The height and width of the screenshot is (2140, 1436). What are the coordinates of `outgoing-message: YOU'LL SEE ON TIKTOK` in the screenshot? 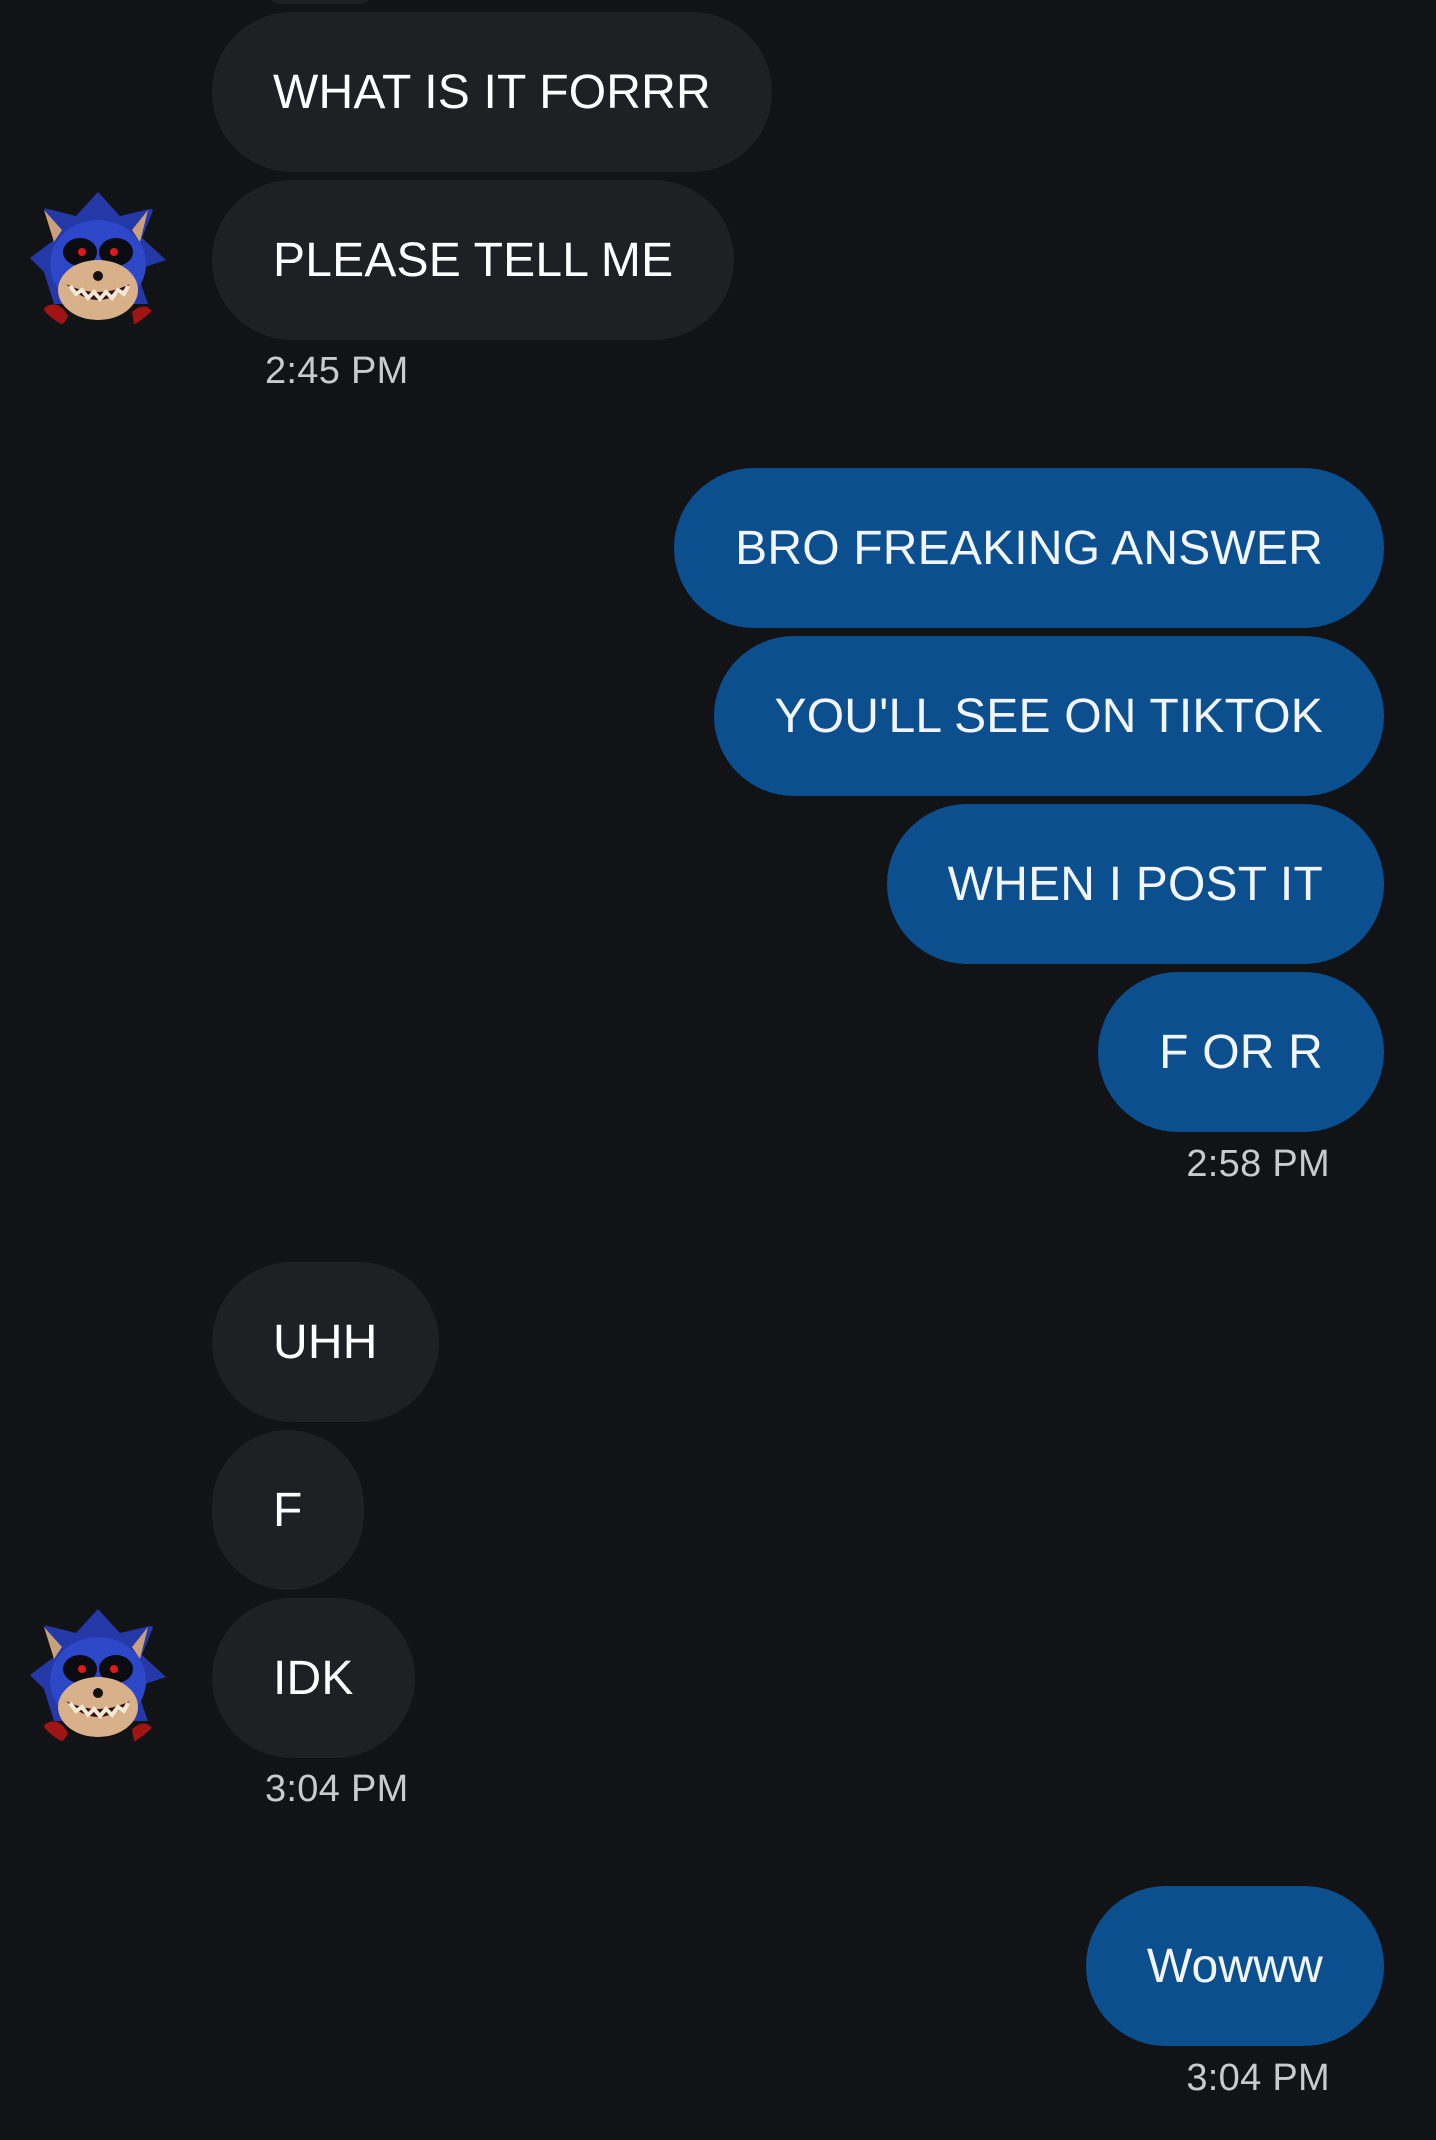 It's located at (1048, 716).